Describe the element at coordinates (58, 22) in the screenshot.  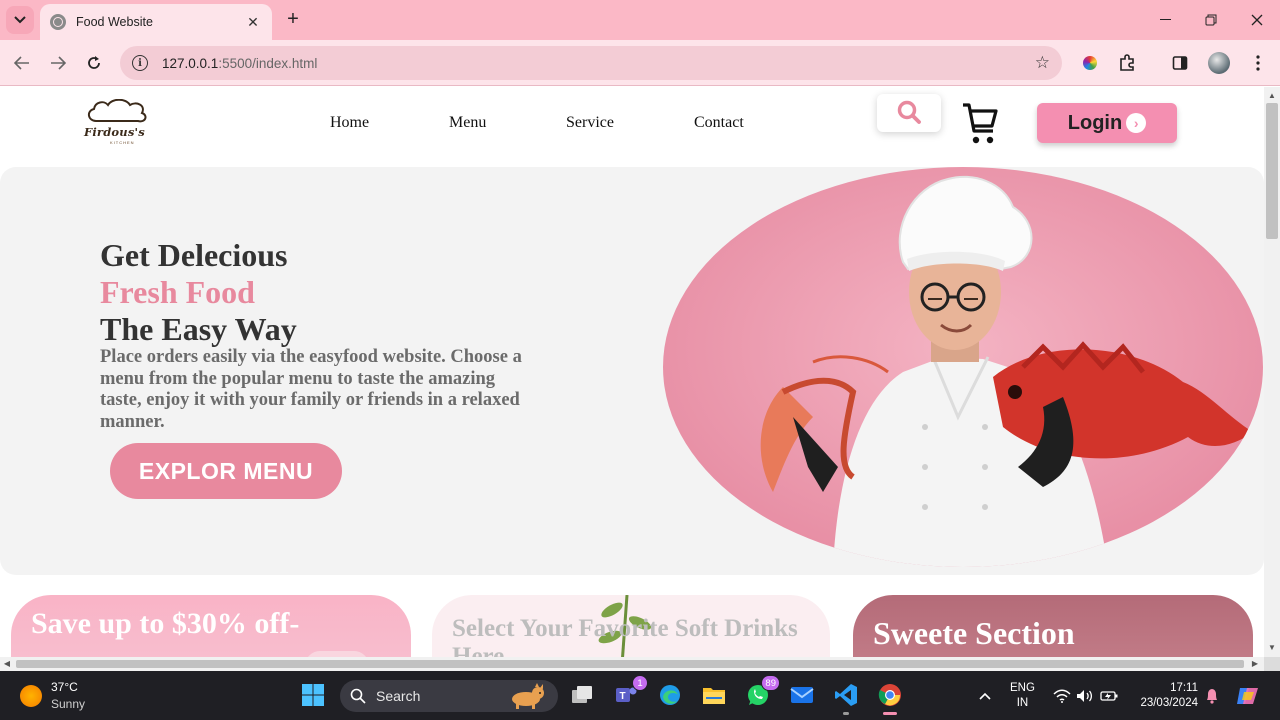
I see `globe-icon` at that location.